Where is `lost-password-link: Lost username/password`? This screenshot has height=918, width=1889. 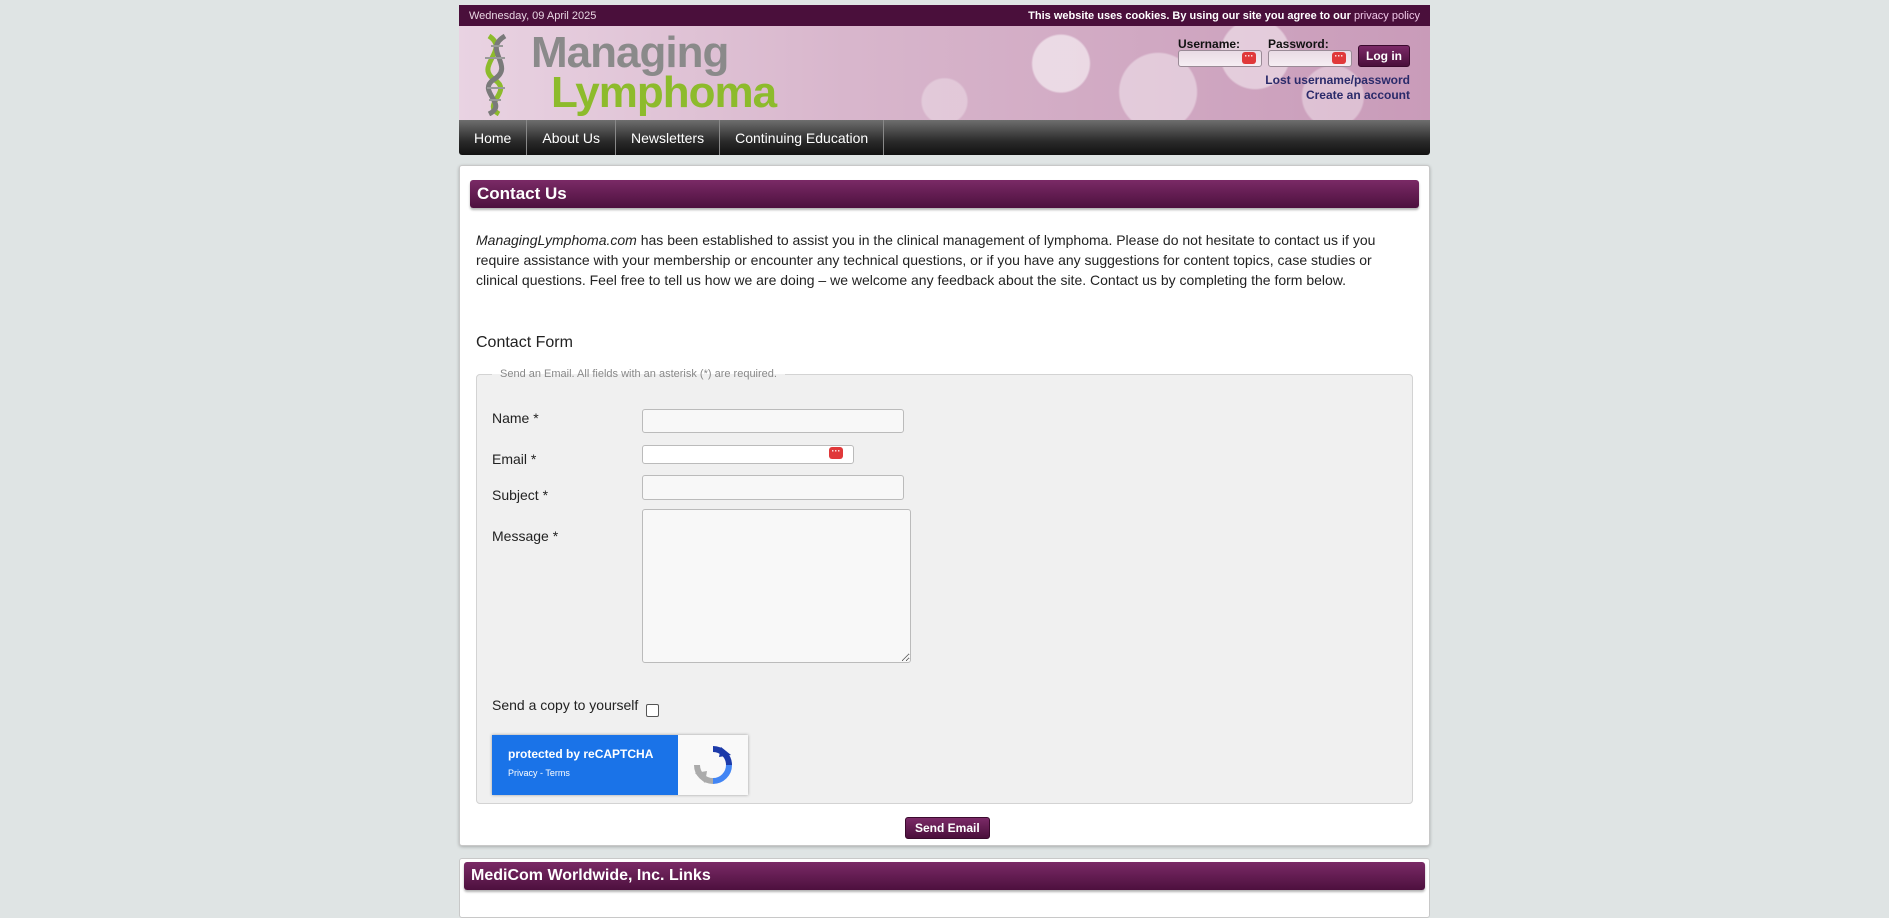
lost-password-link: Lost username/password is located at coordinates (1294, 80).